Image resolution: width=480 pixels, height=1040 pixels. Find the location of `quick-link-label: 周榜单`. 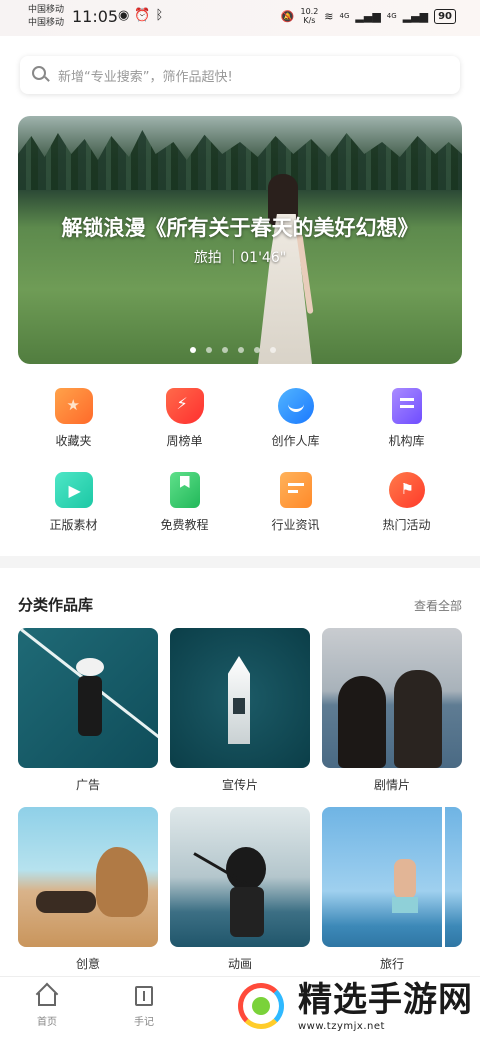

quick-link-label: 周榜单 is located at coordinates (184, 441).